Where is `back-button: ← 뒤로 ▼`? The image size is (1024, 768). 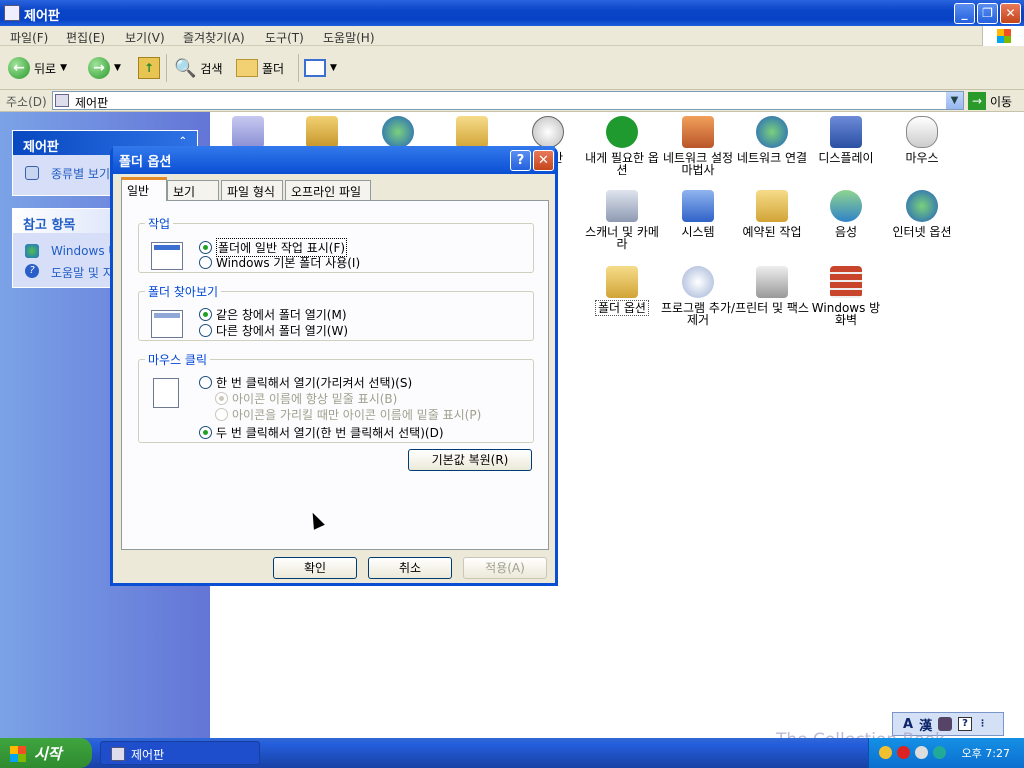
back-button: ← 뒤로 ▼ is located at coordinates (37, 68).